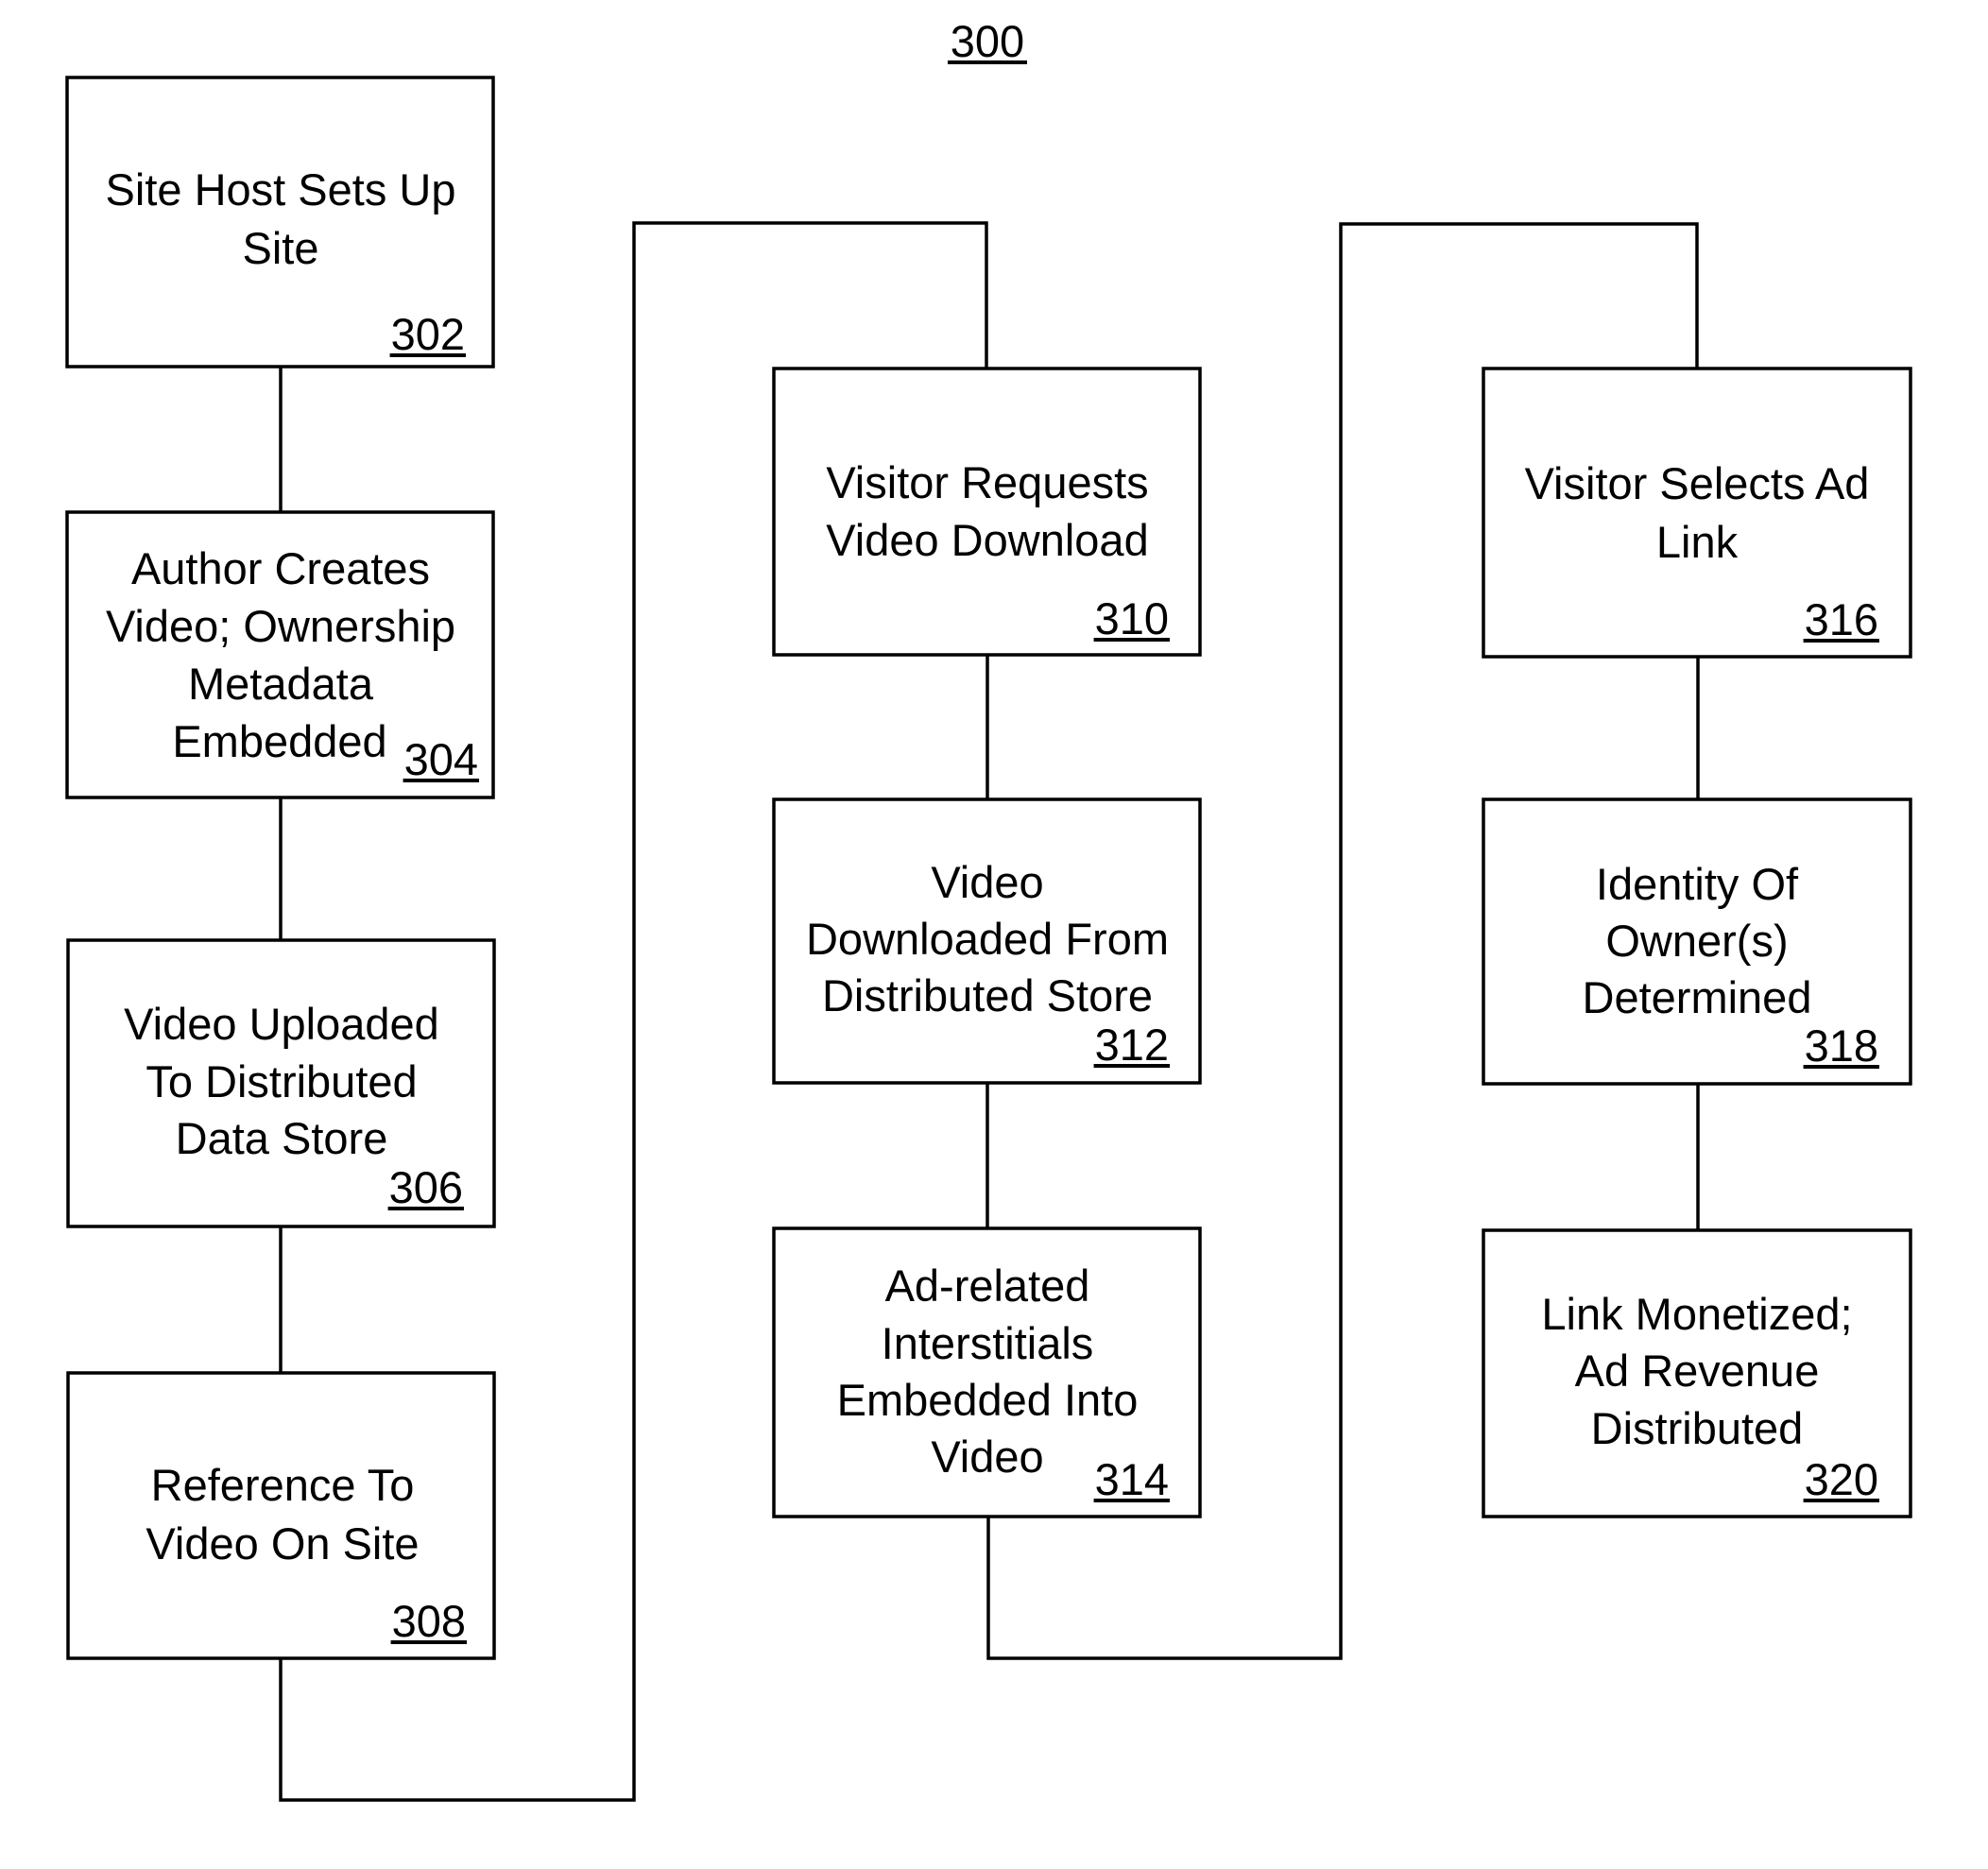 The width and height of the screenshot is (1988, 1869). I want to click on step-label-line: Site Host Sets Up, so click(281, 189).